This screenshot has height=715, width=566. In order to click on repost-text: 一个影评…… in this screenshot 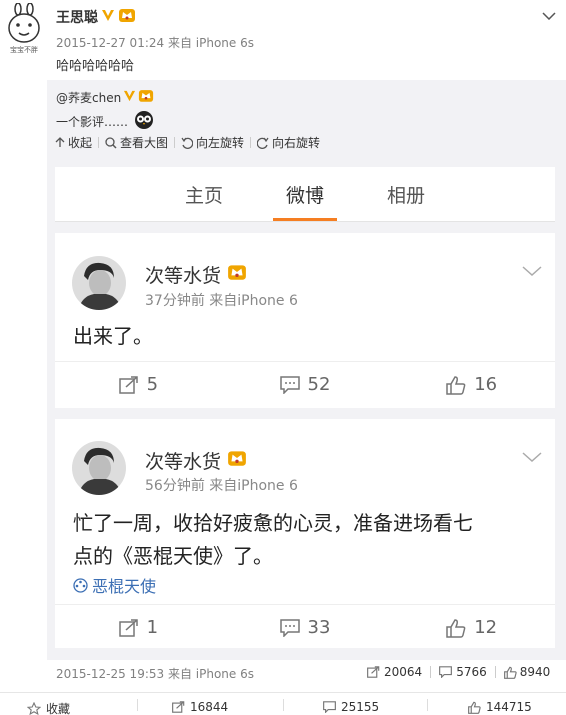, I will do `click(92, 122)`.